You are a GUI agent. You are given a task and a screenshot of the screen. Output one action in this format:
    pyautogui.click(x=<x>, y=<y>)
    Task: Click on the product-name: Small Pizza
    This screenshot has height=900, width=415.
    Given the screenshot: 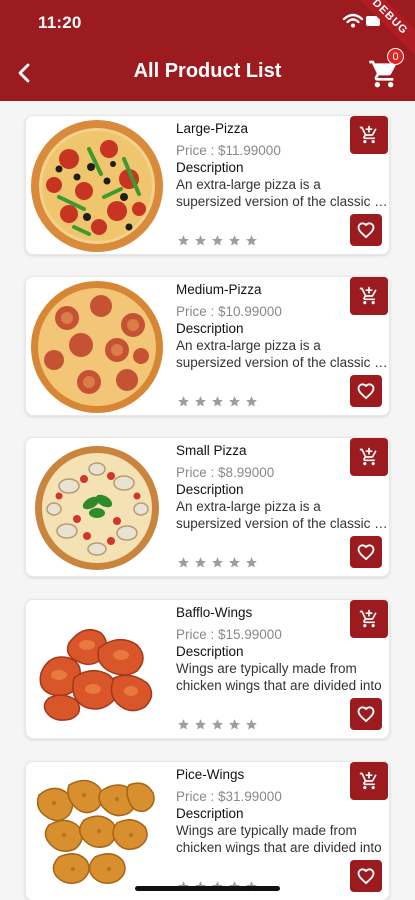 What is the action you would take?
    pyautogui.click(x=211, y=450)
    